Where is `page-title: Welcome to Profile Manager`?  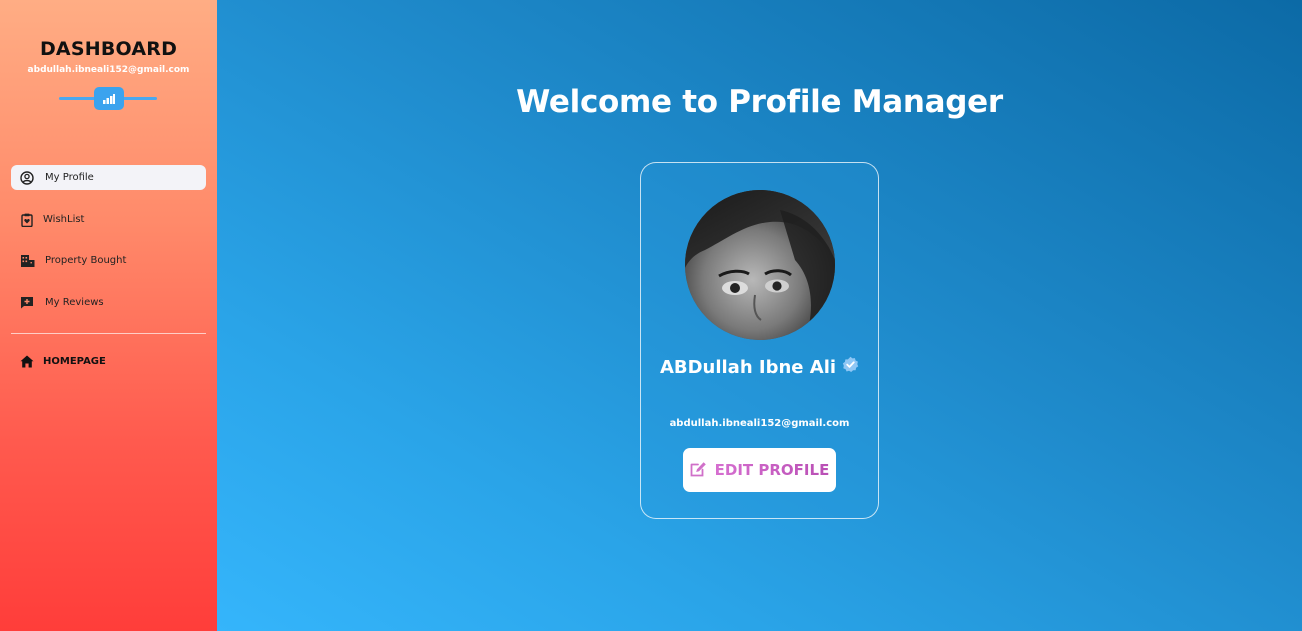 page-title: Welcome to Profile Manager is located at coordinates (759, 102).